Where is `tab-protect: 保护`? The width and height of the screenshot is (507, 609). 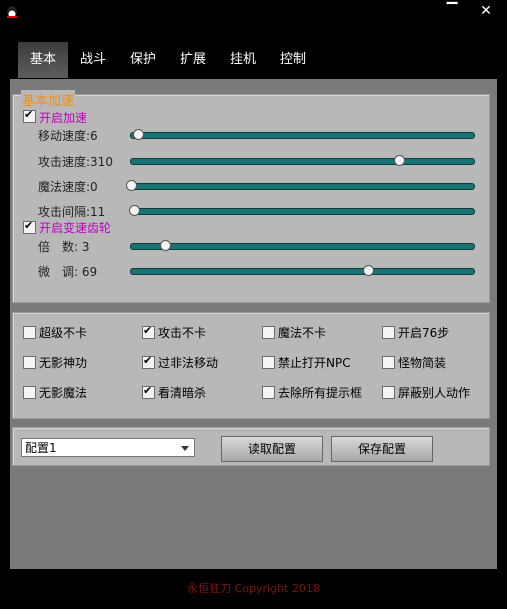 tab-protect: 保护 is located at coordinates (143, 60).